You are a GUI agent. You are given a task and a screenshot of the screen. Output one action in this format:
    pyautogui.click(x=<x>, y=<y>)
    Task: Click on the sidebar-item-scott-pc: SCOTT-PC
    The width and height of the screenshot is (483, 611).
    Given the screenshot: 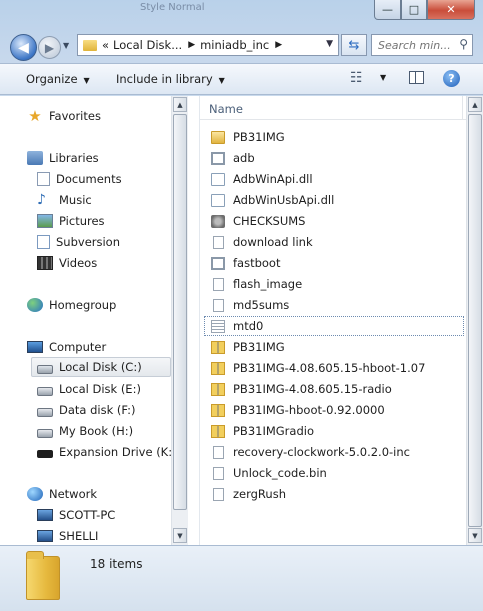 What is the action you would take?
    pyautogui.click(x=76, y=515)
    